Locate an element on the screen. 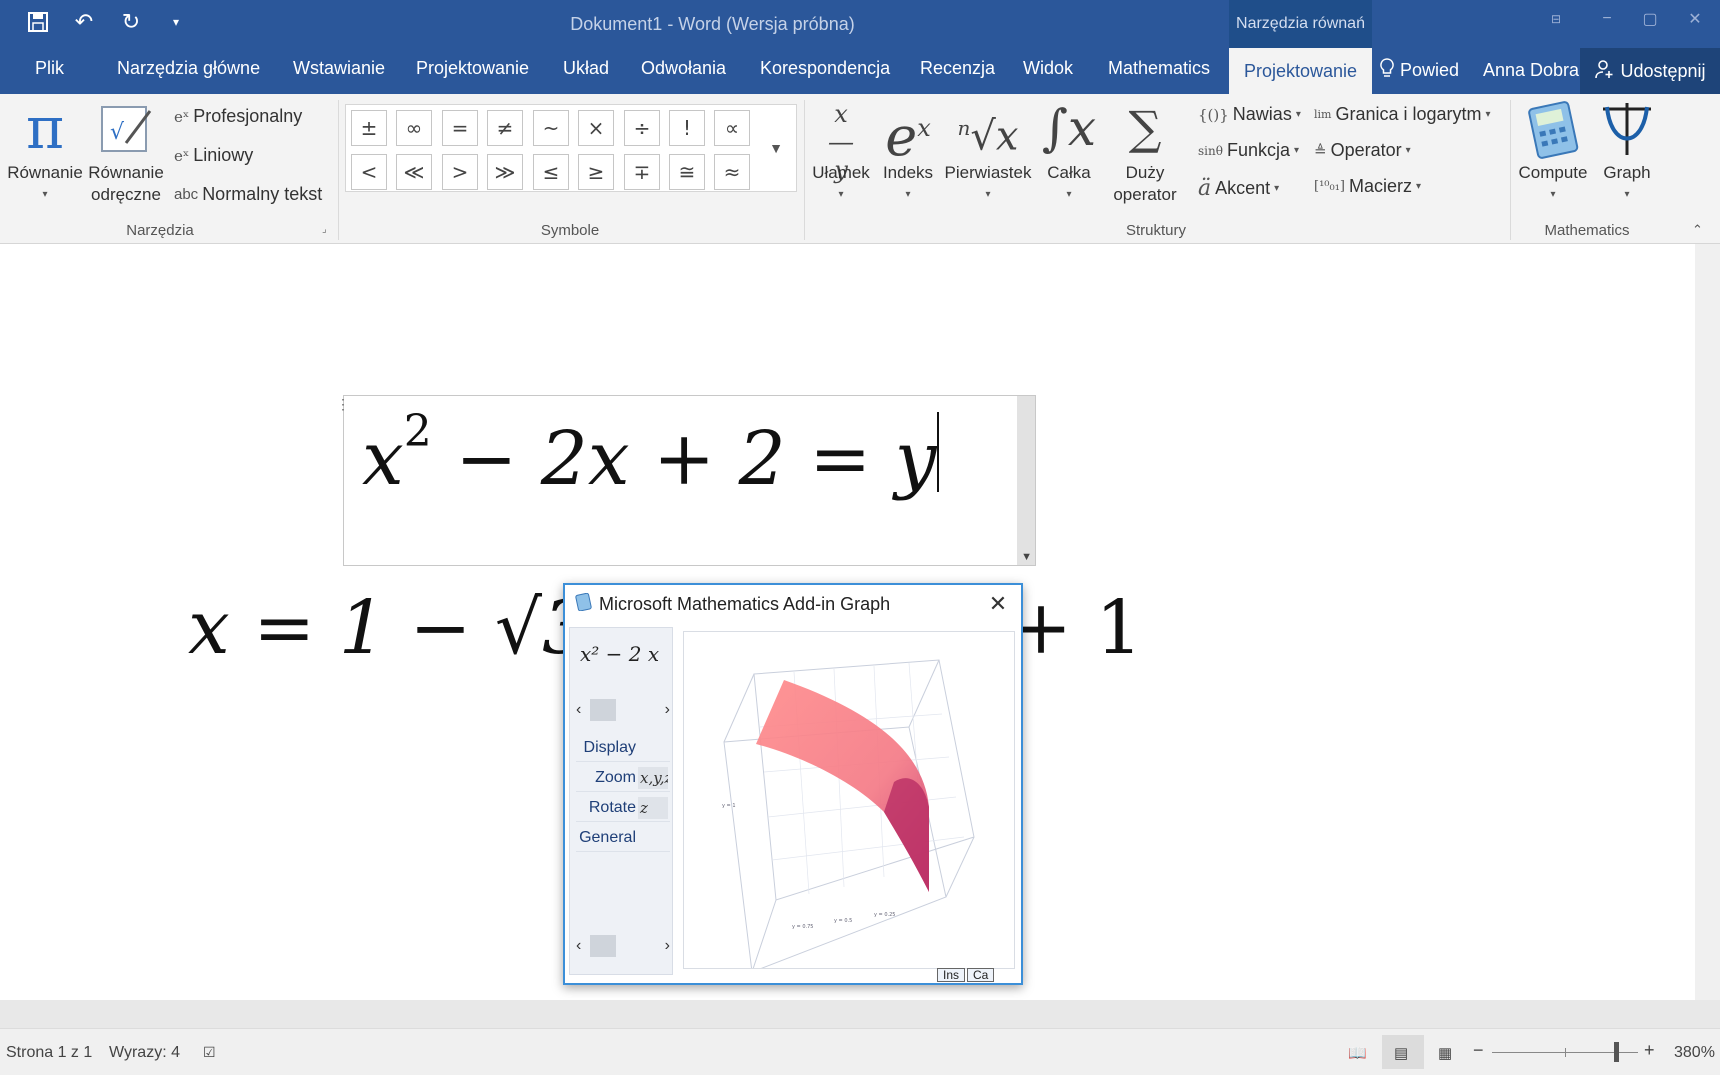 The image size is (1720, 1075). share-button: Udostępnij is located at coordinates (1650, 71).